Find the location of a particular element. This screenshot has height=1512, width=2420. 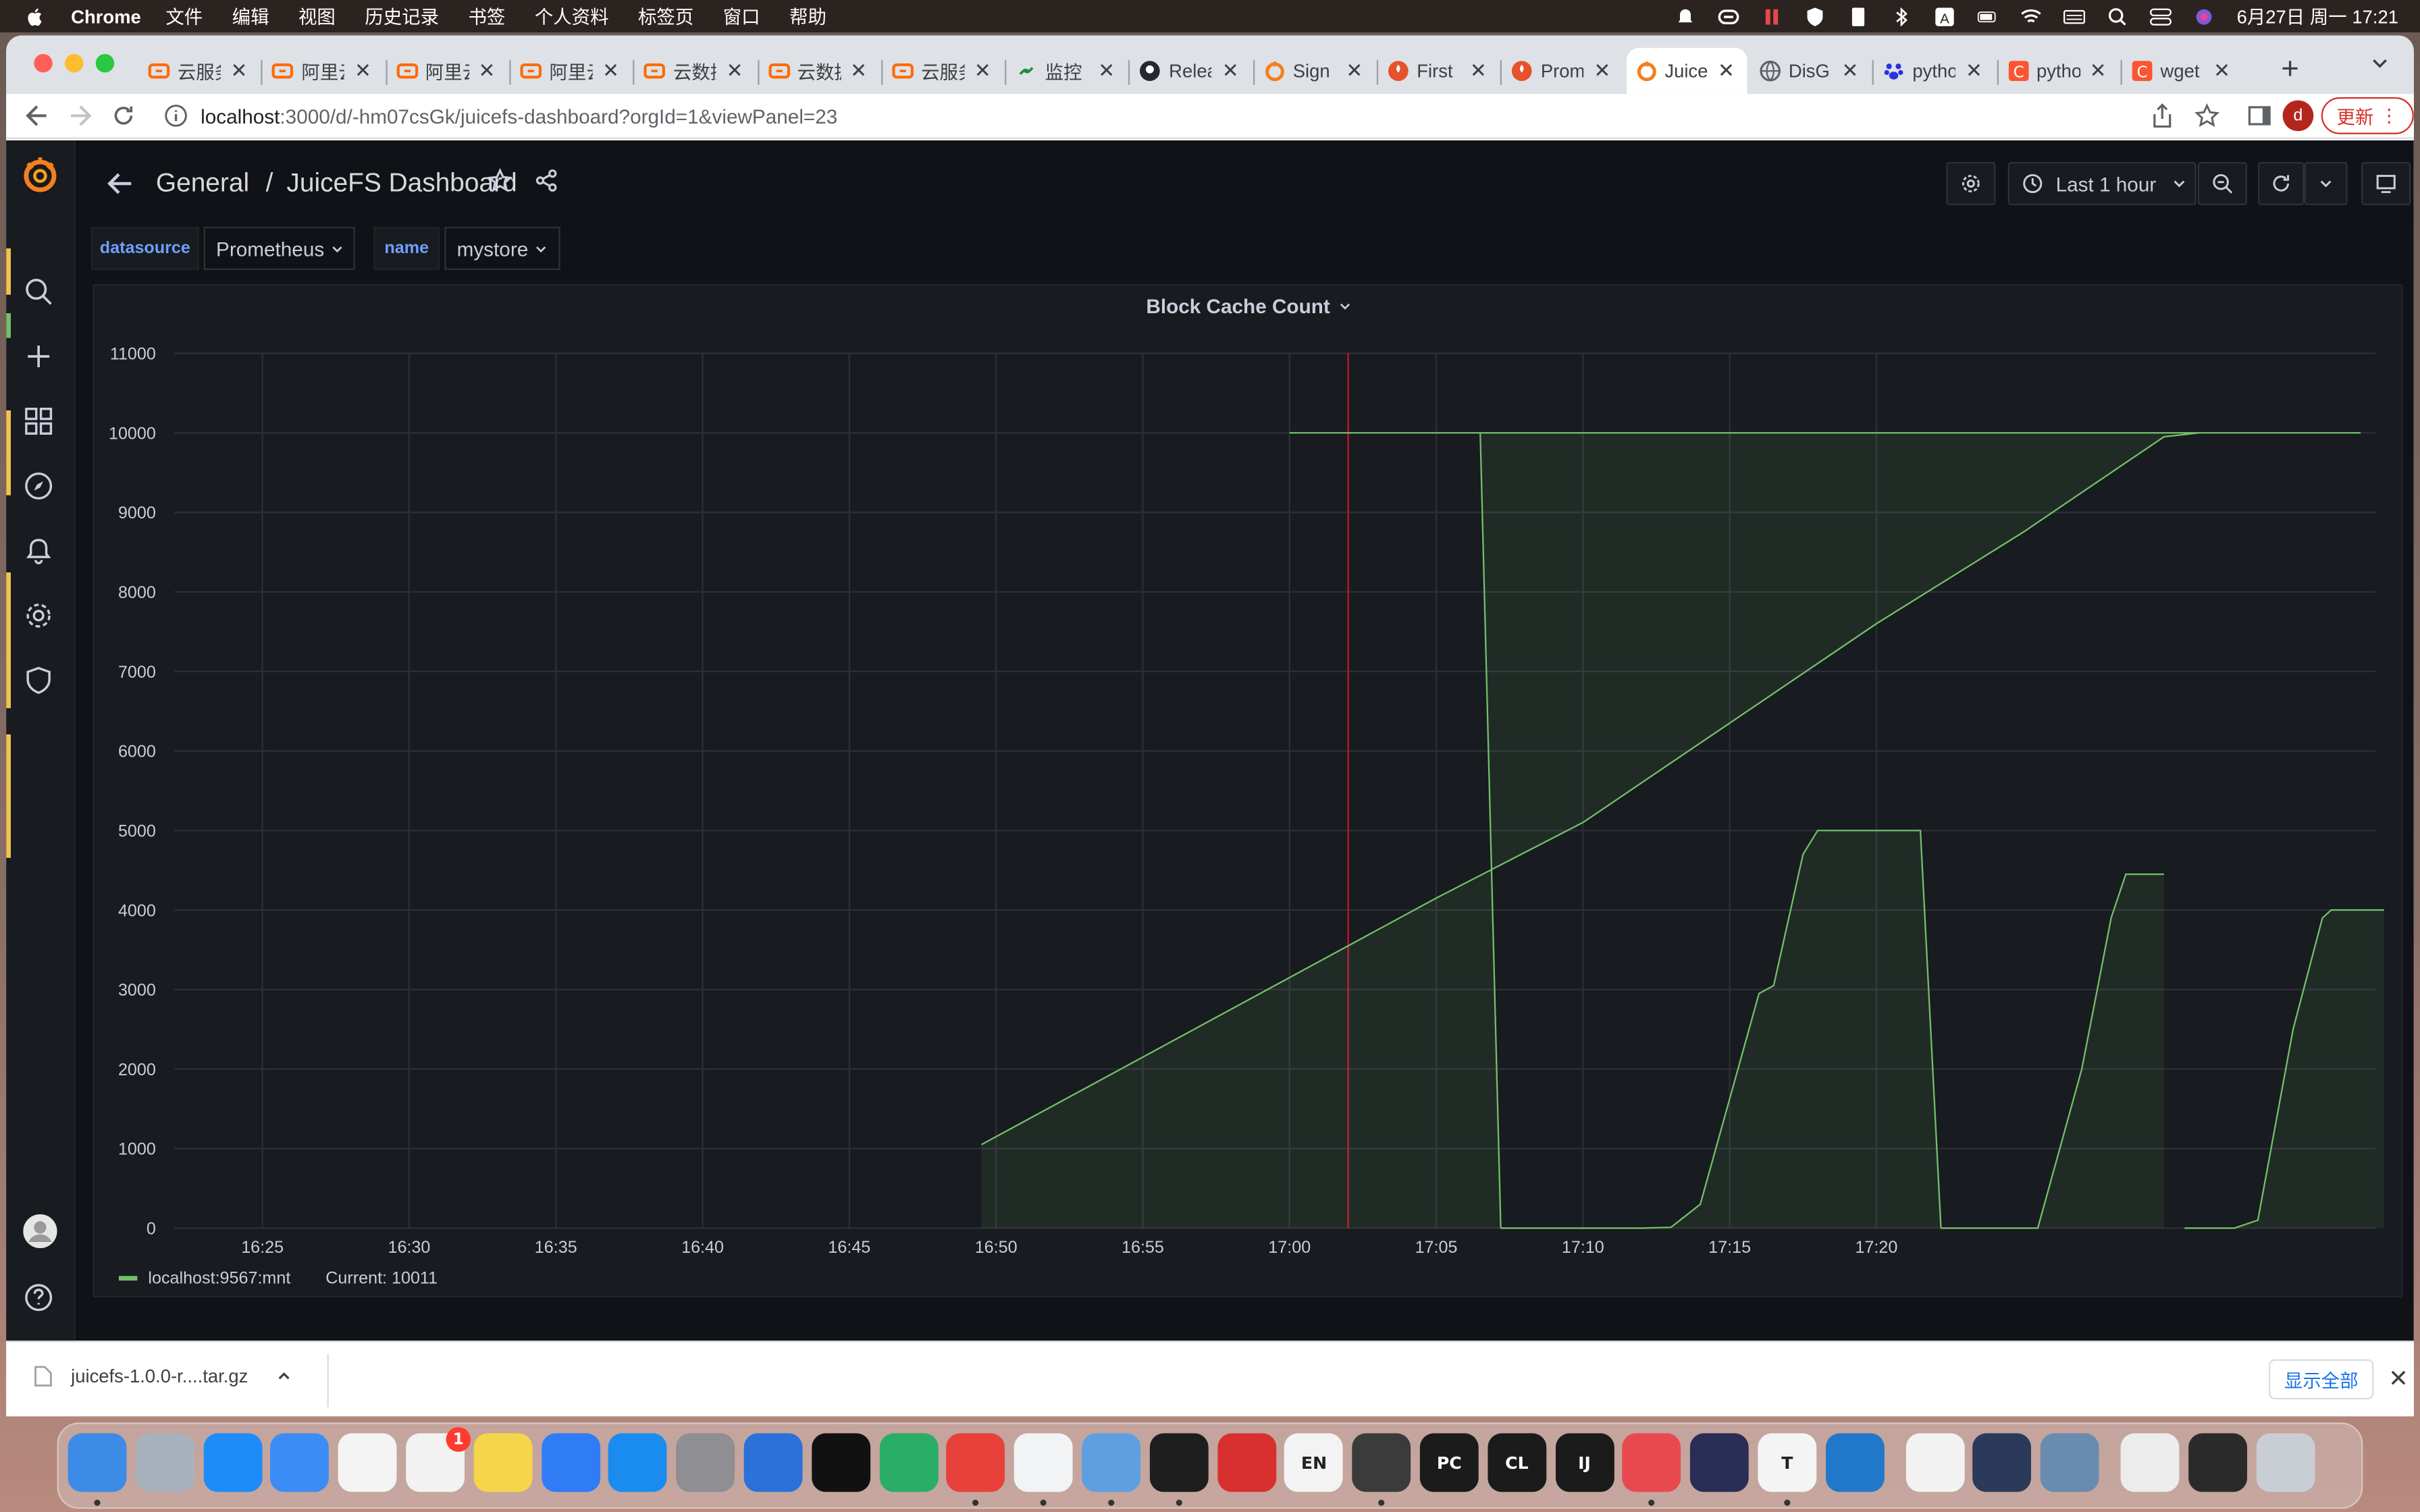

browser-tab: Cwget ✕ is located at coordinates (2182, 71).